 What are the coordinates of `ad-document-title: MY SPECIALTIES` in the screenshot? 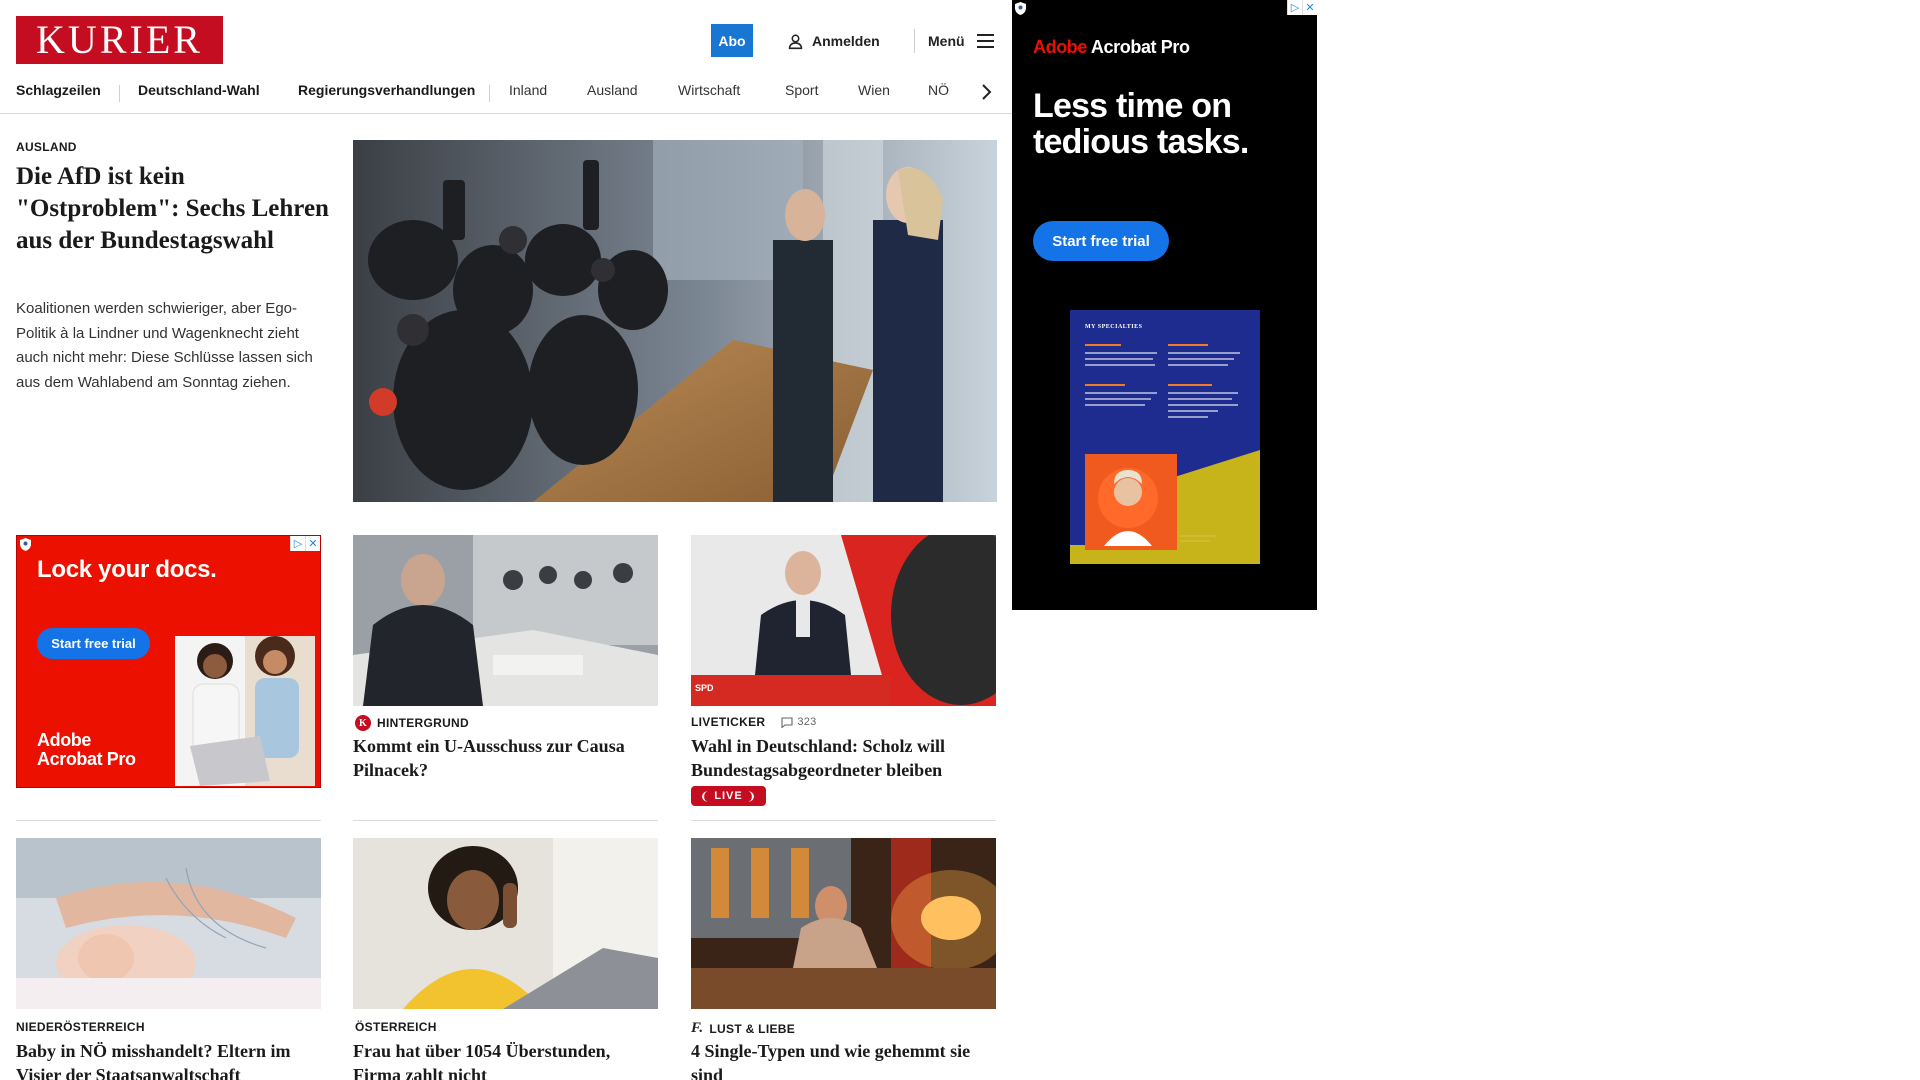 It's located at (1114, 327).